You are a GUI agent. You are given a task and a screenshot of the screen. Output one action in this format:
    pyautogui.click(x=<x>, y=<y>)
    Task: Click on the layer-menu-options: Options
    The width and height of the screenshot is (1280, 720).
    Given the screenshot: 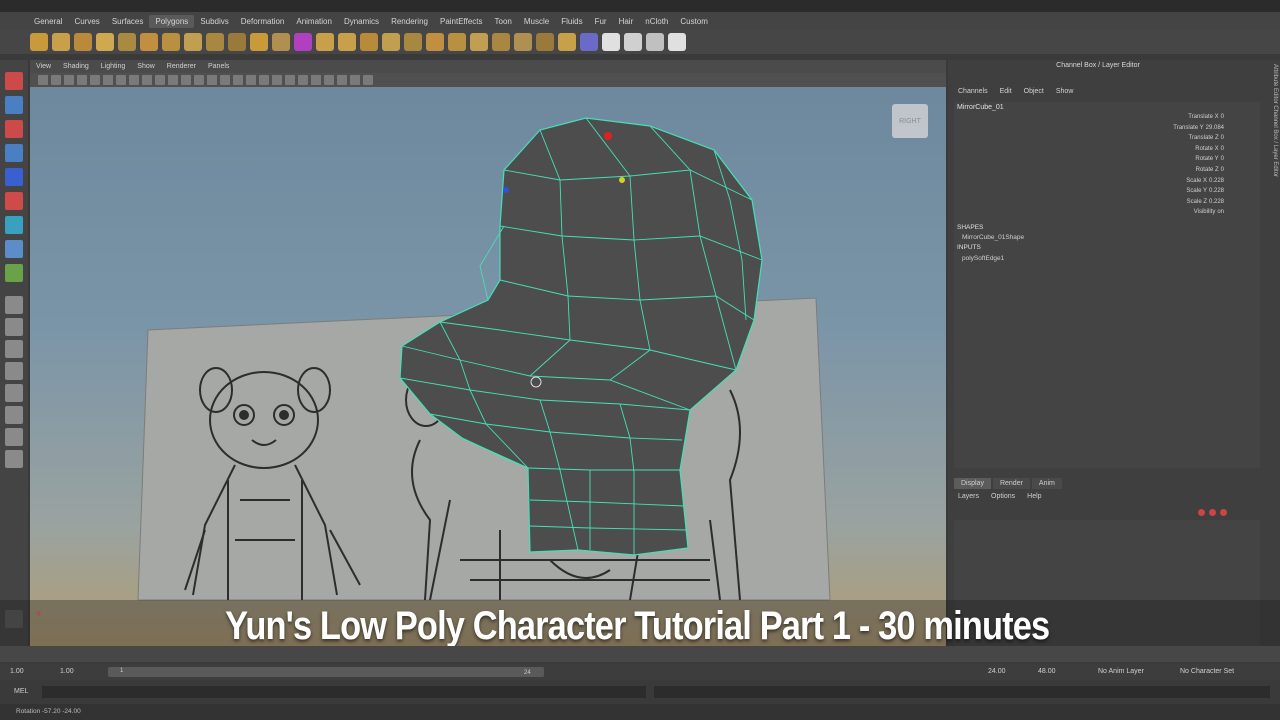 What is the action you would take?
    pyautogui.click(x=1003, y=496)
    